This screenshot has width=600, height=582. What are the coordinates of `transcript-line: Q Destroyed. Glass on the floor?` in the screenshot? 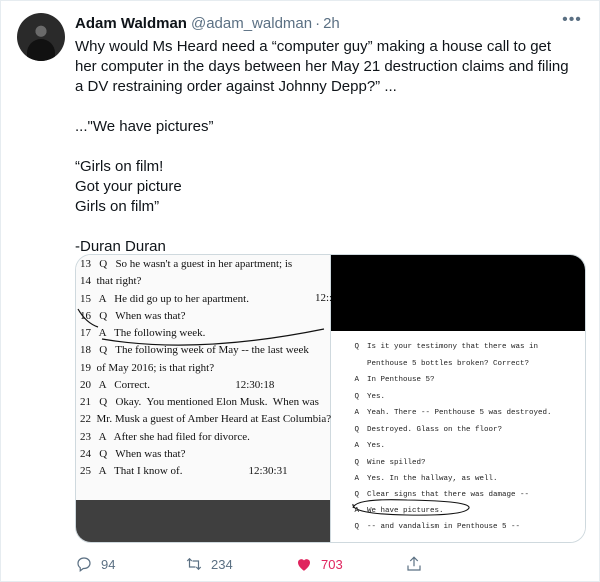 It's located at (420, 430).